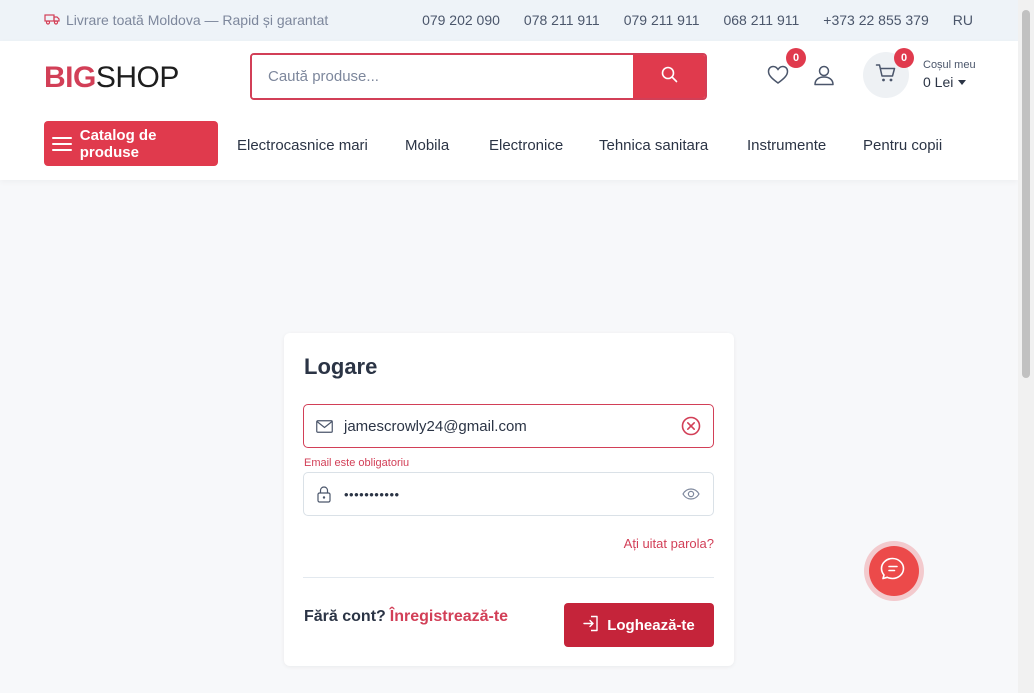 This screenshot has height=693, width=1034. I want to click on logo: BIG SHOP, so click(111, 78).